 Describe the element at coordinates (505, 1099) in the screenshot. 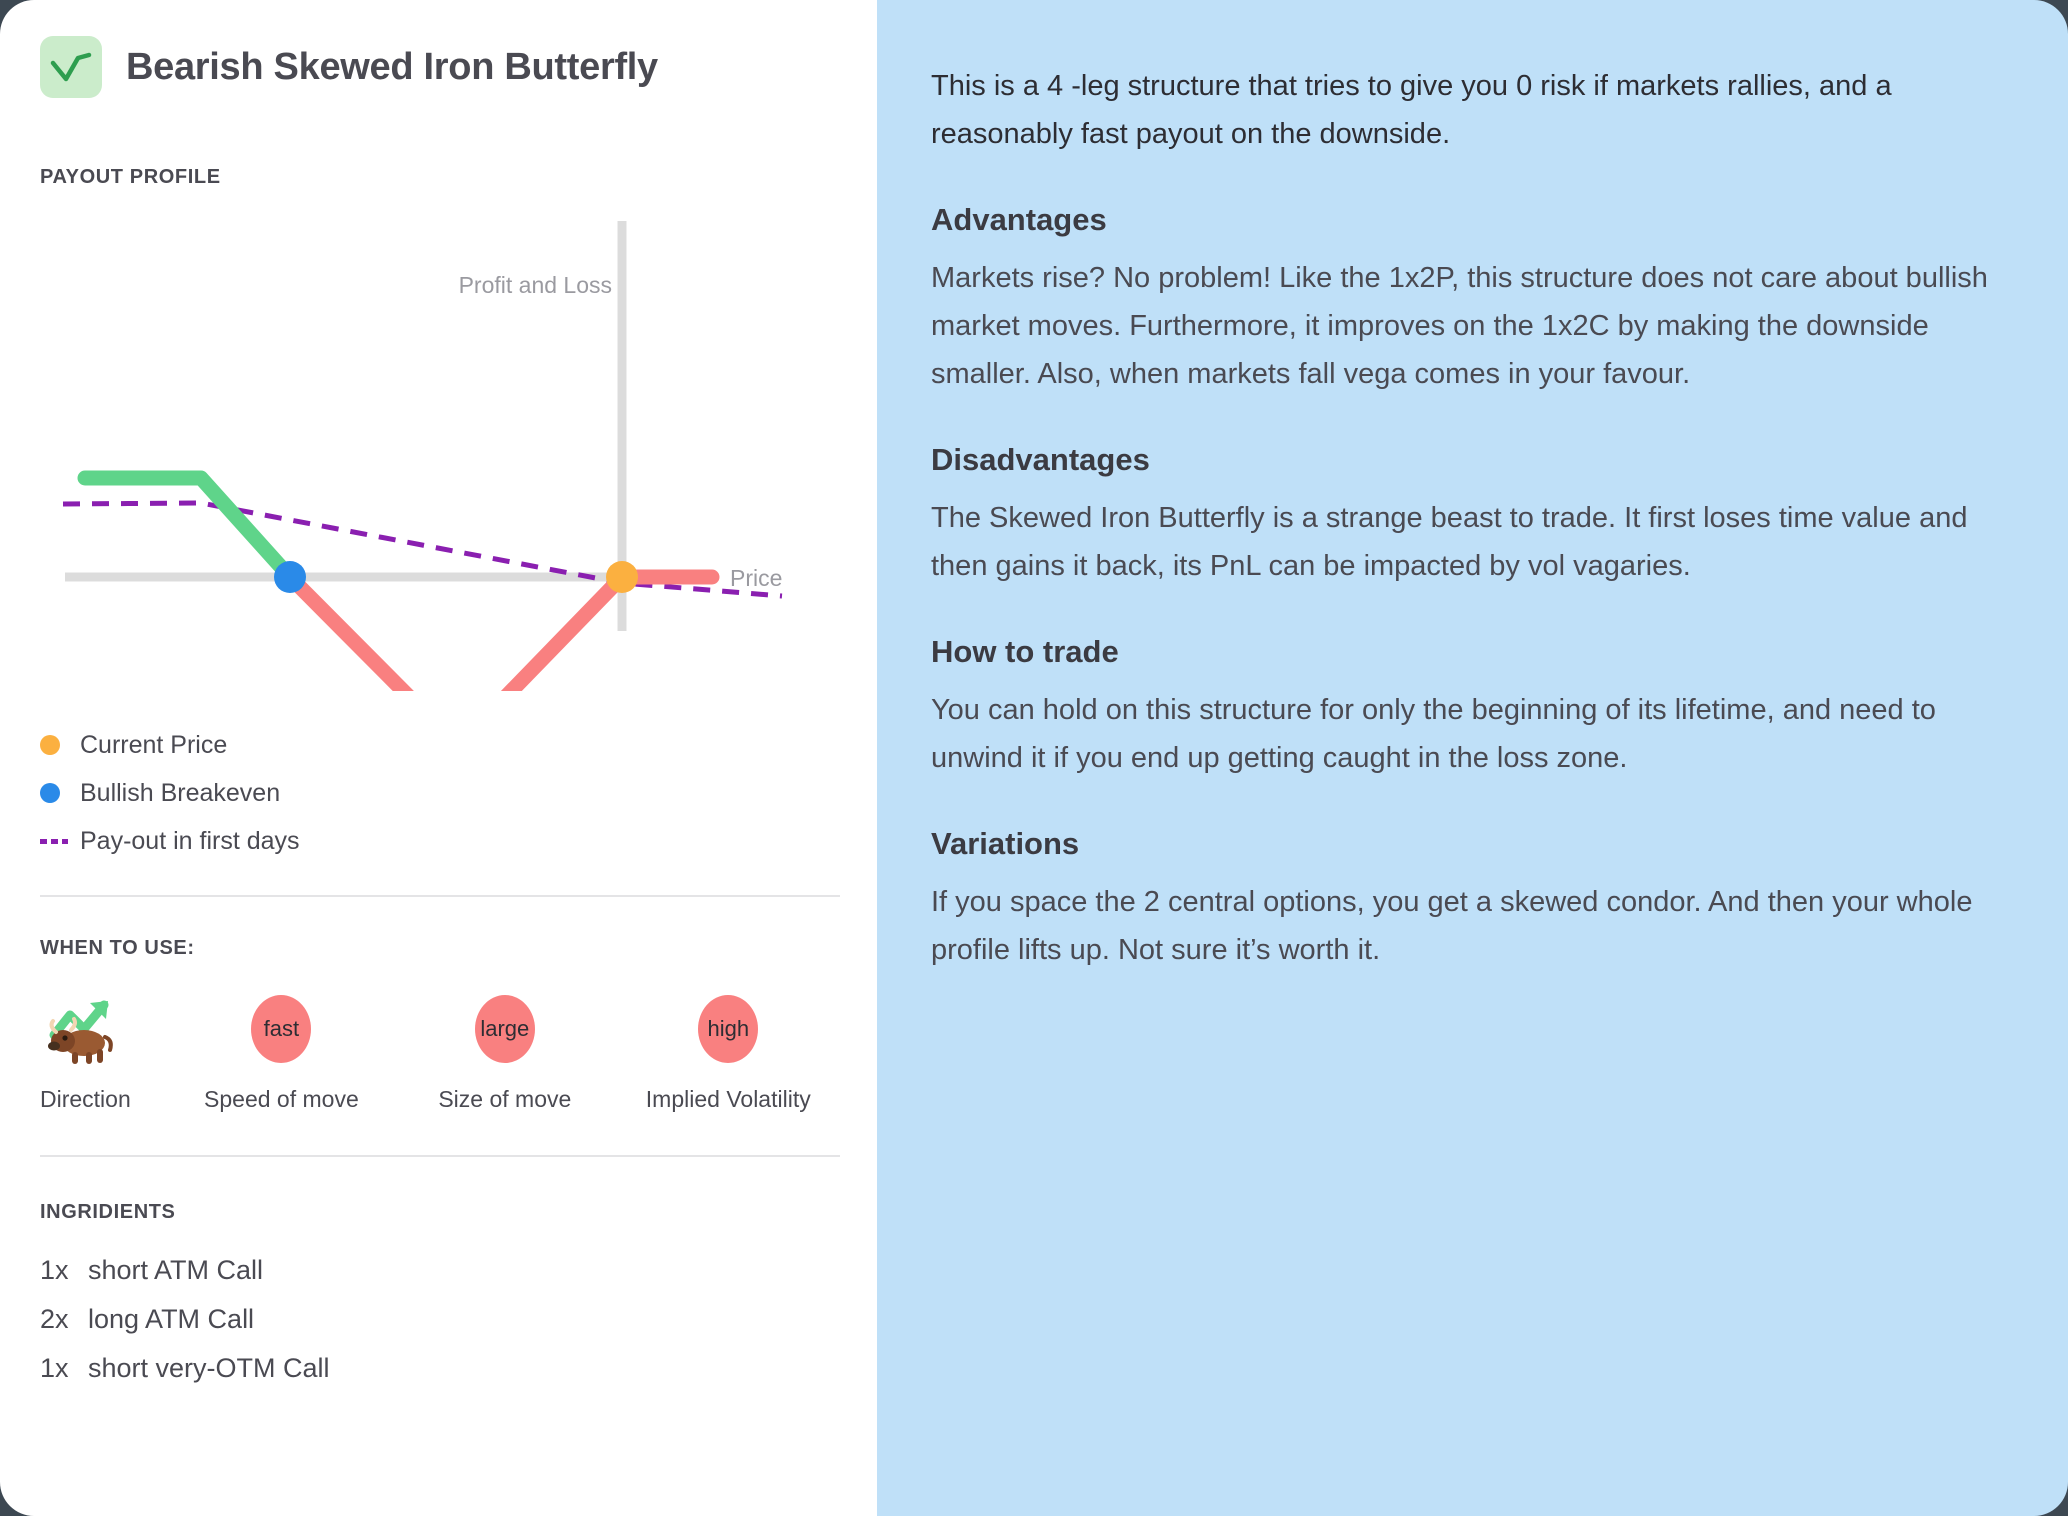

I see `when-to-use-caption: Size of move` at that location.